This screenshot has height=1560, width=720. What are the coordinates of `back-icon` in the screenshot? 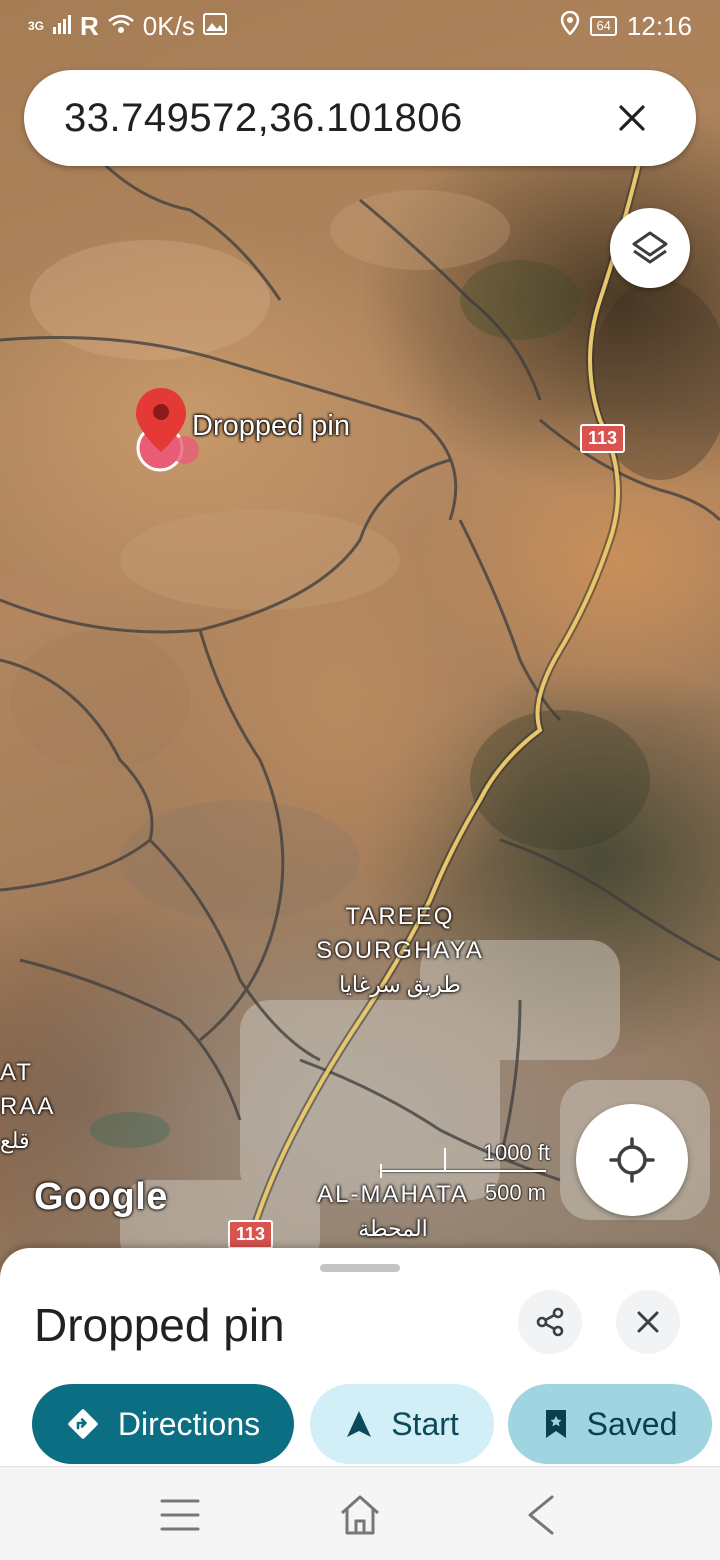 It's located at (541, 1515).